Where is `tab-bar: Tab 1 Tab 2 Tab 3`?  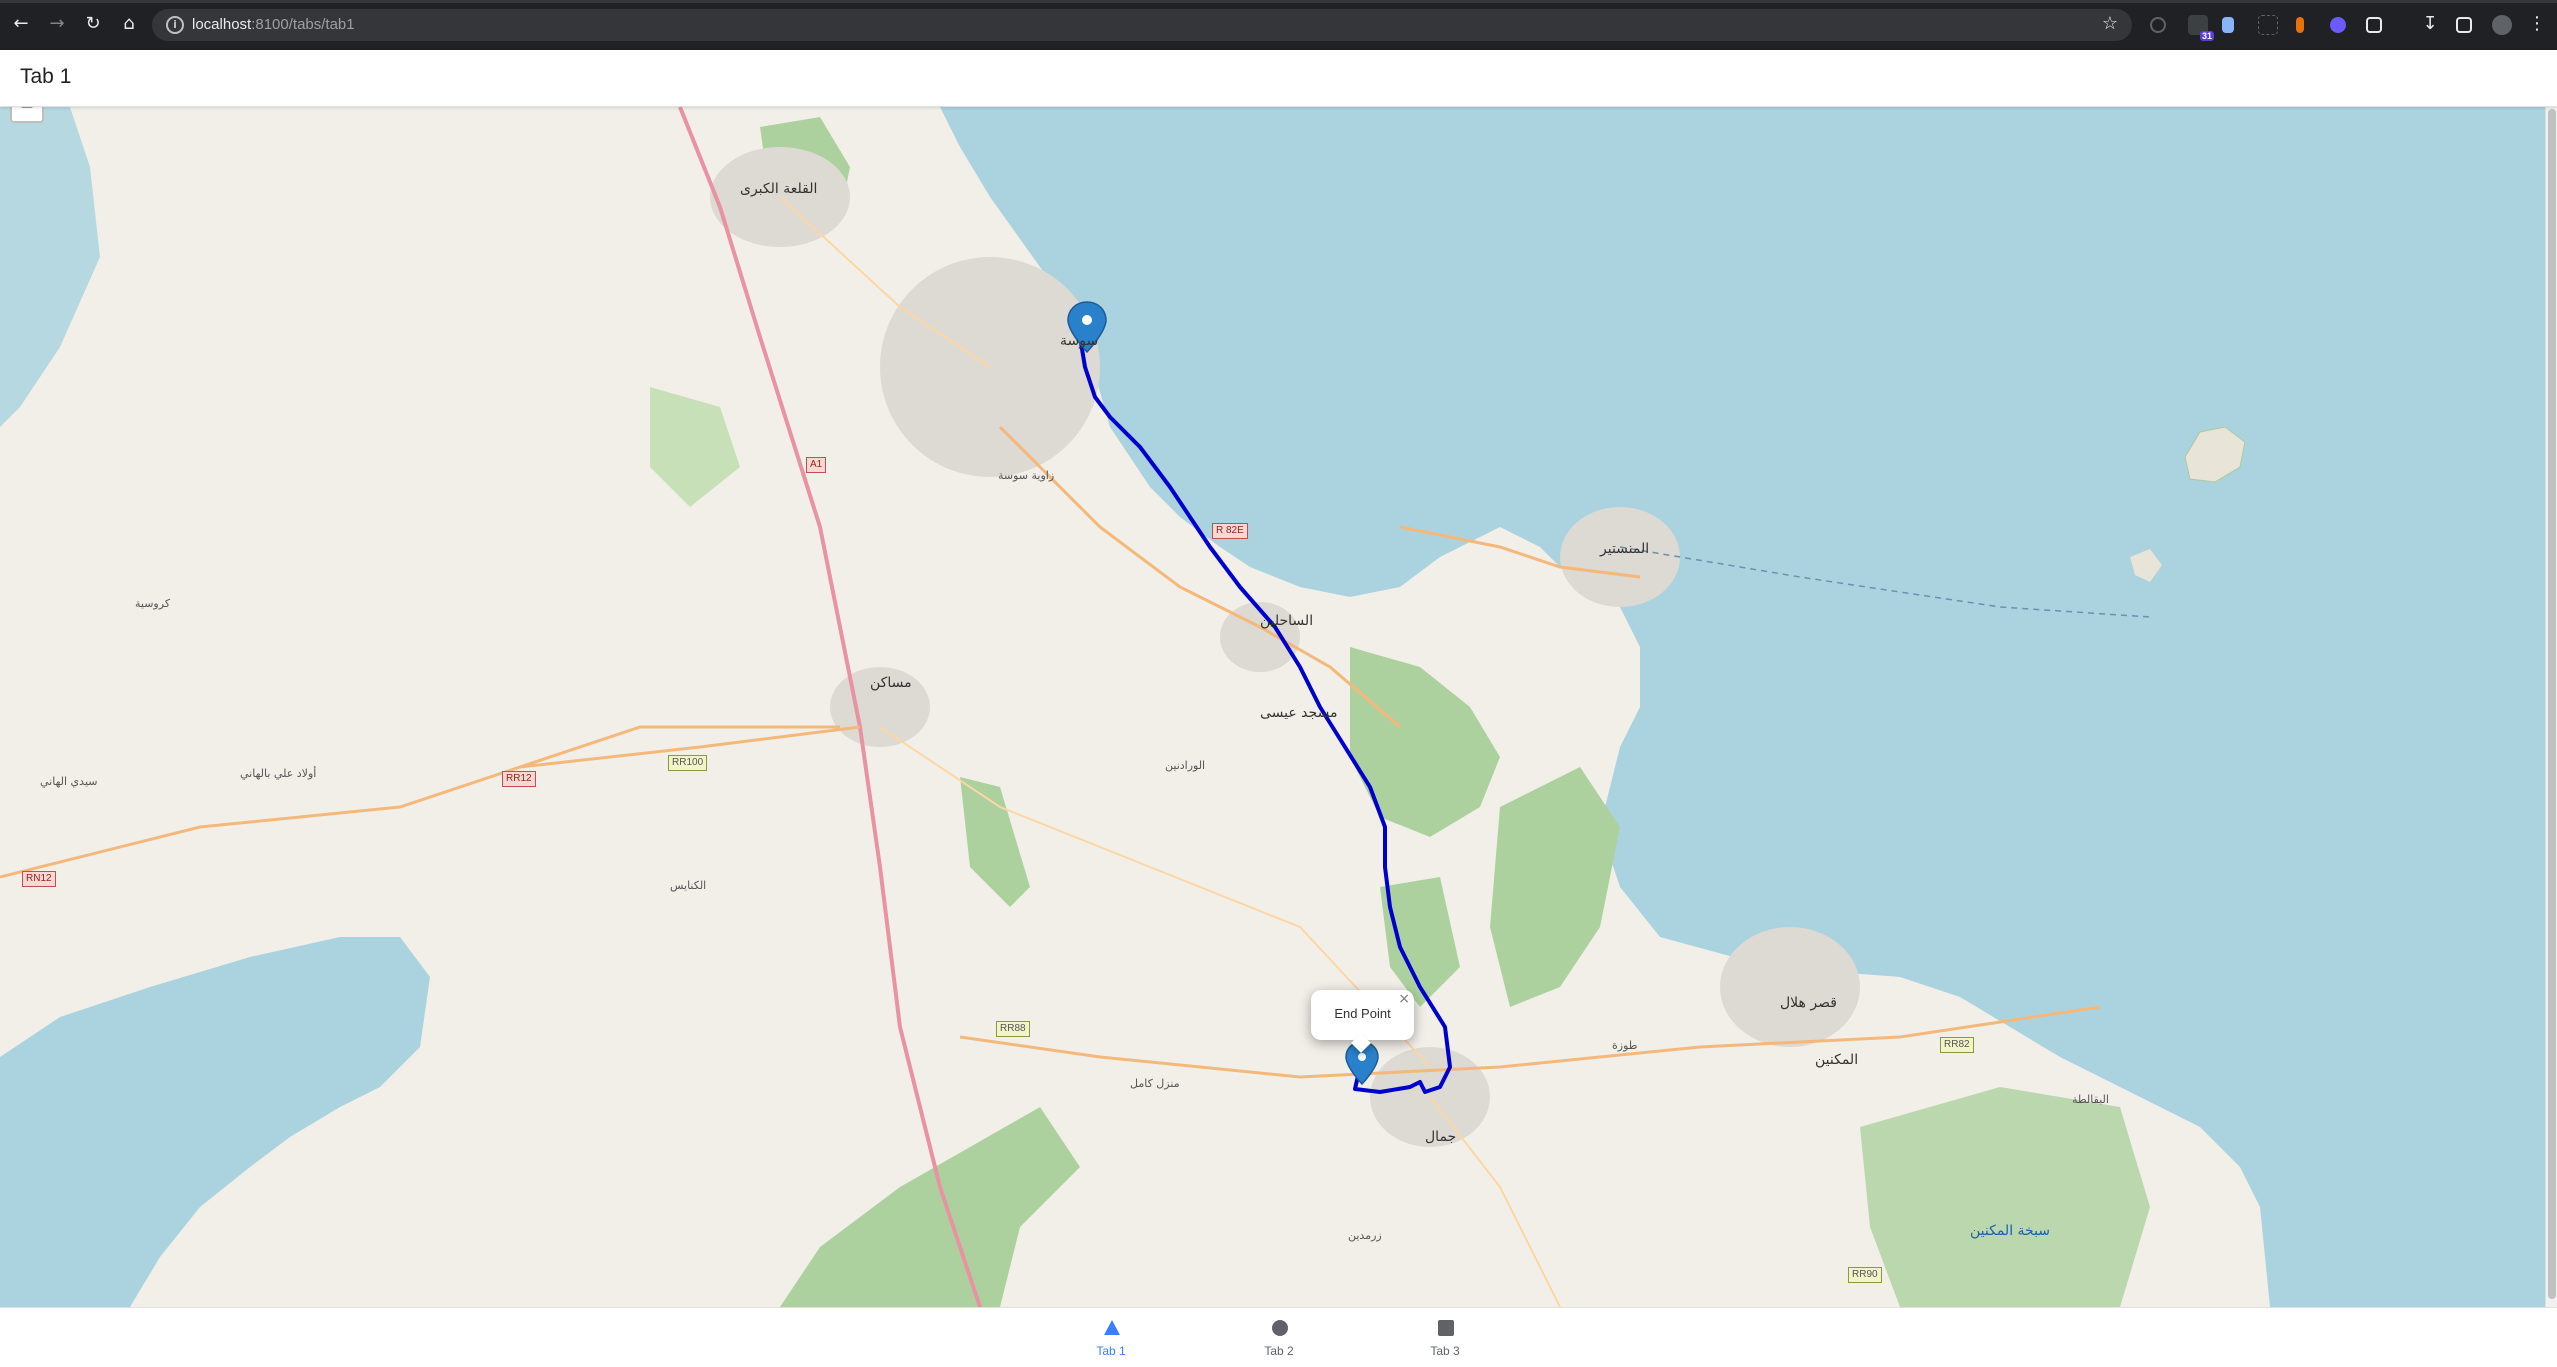 tab-bar: Tab 1 Tab 2 Tab 3 is located at coordinates (1278, 1336).